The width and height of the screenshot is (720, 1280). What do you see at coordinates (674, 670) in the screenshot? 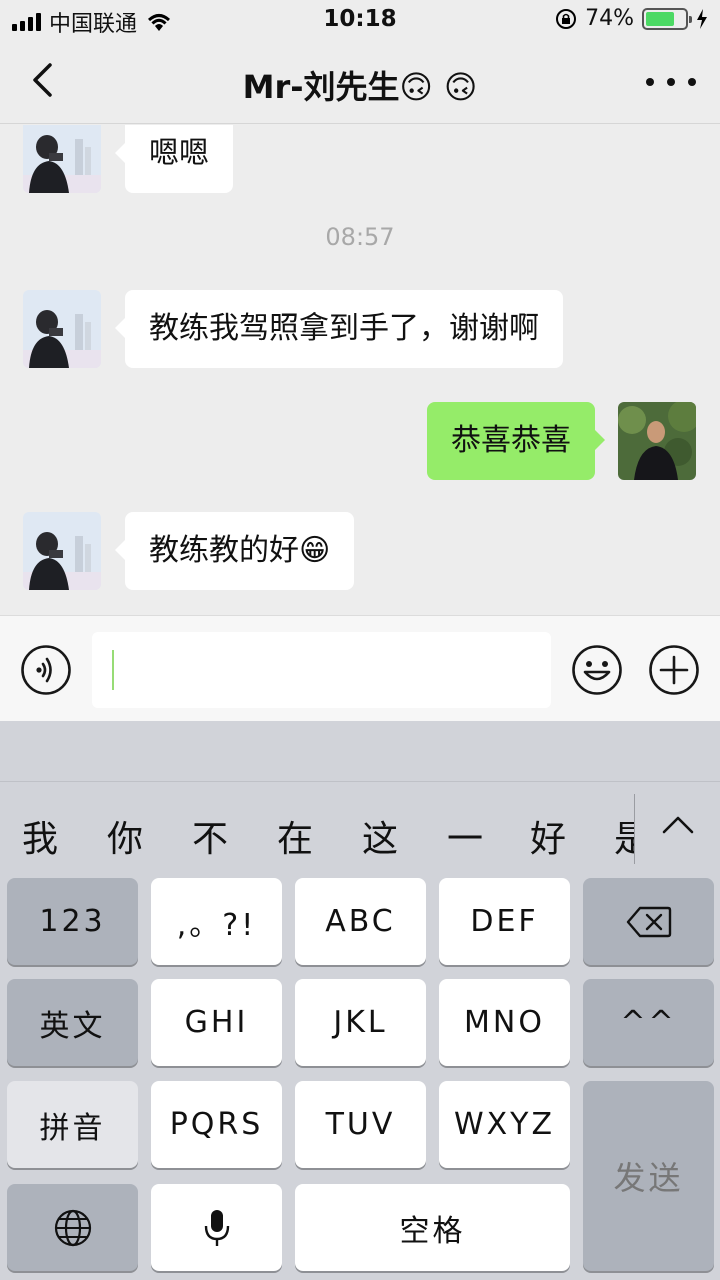
I see `more-features-button` at bounding box center [674, 670].